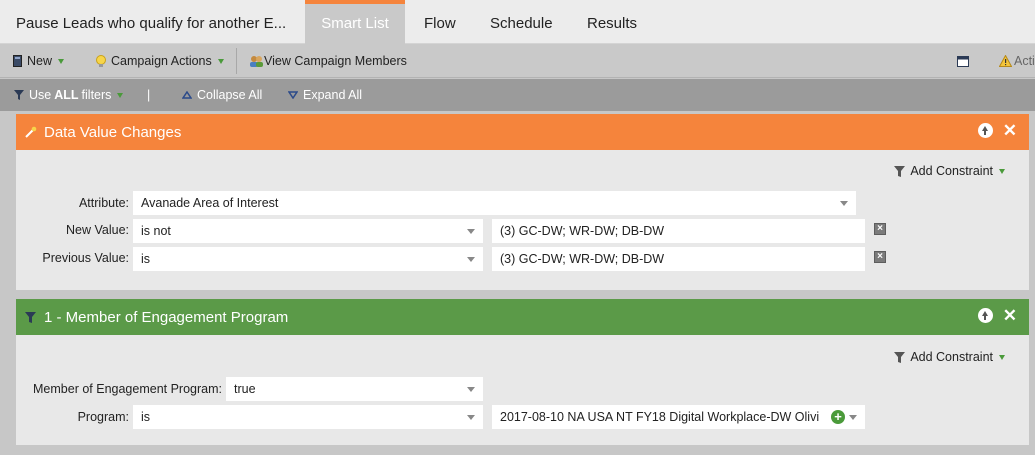 The height and width of the screenshot is (455, 1035). I want to click on expand-all-label: Expand All, so click(333, 94).